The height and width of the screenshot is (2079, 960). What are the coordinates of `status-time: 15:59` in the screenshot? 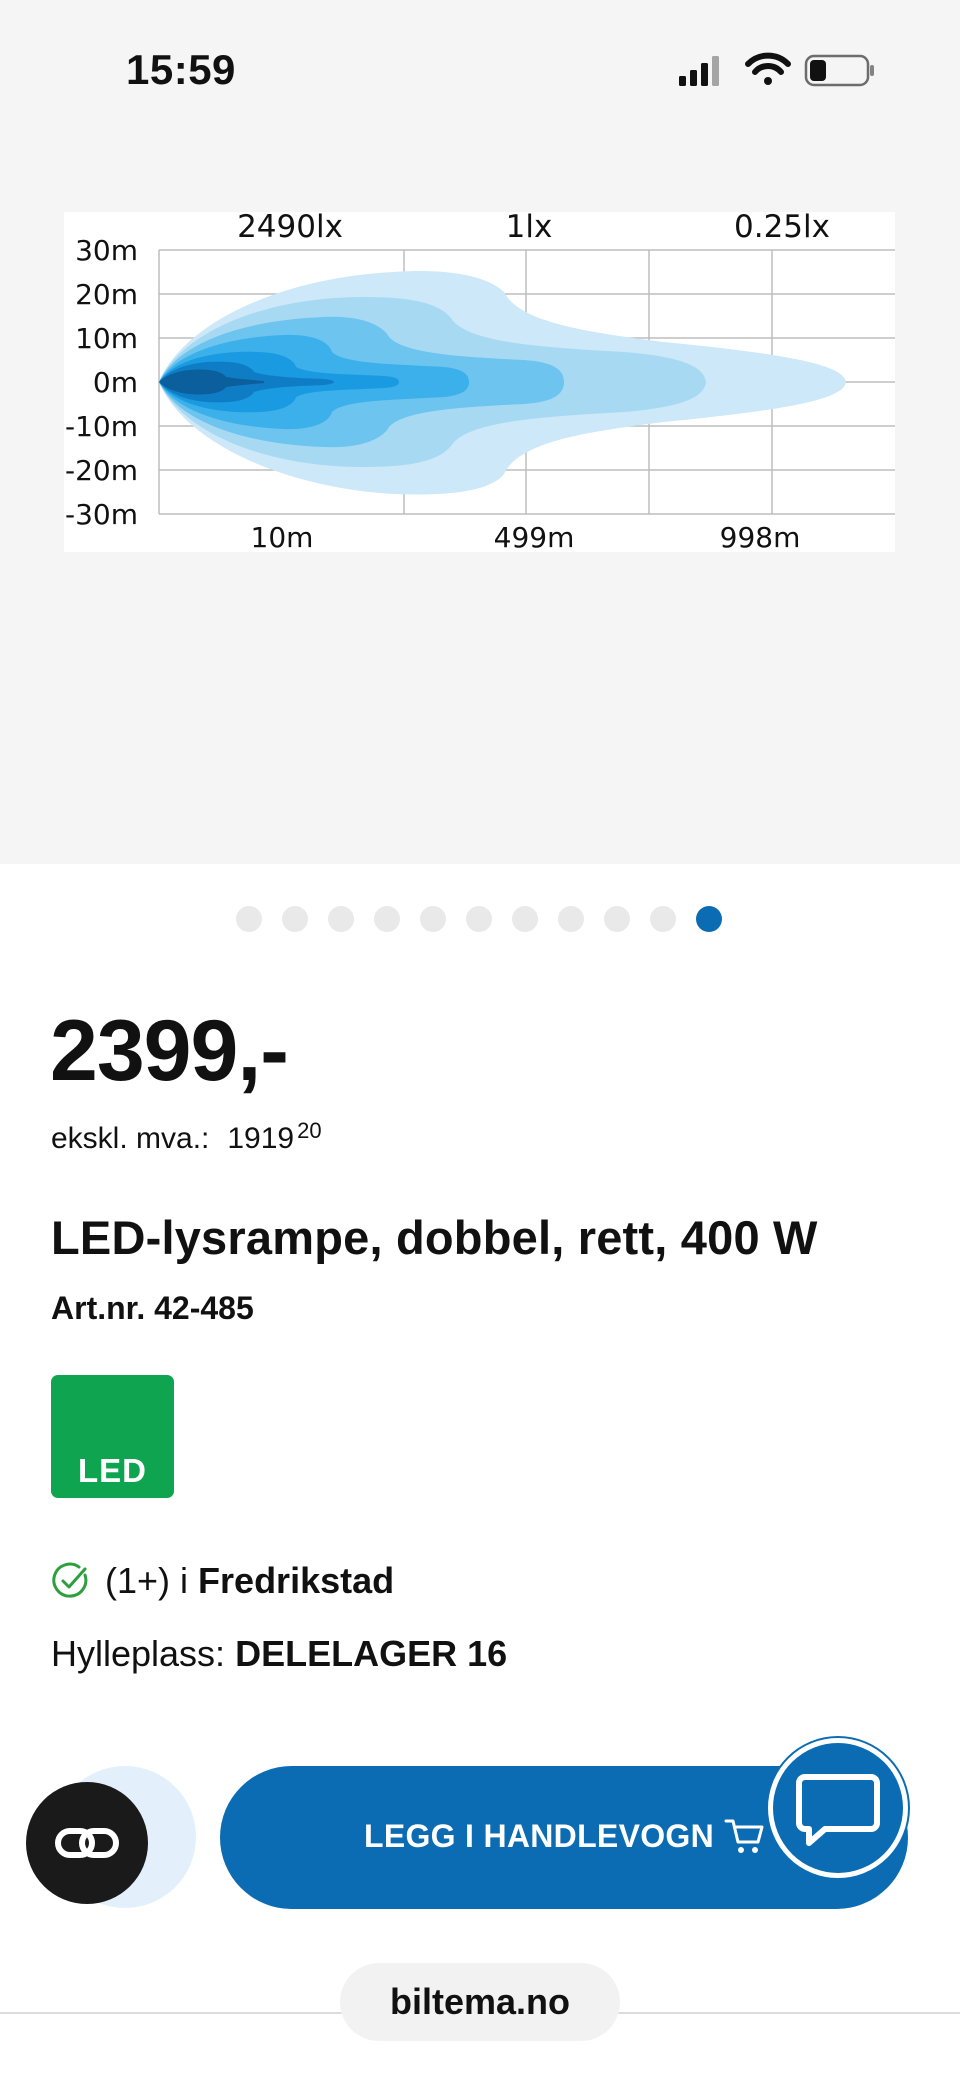 It's located at (181, 69).